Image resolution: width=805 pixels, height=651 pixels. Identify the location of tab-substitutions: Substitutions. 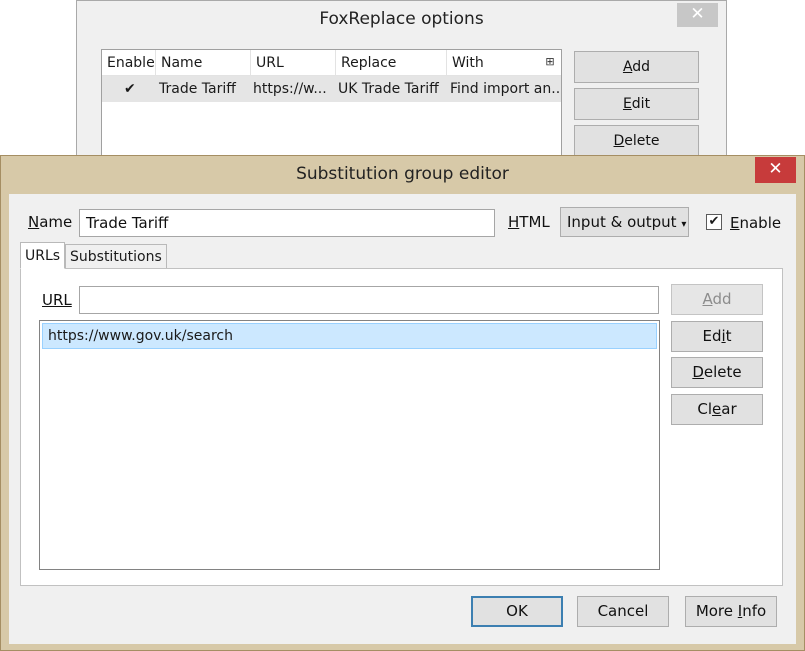
(116, 256).